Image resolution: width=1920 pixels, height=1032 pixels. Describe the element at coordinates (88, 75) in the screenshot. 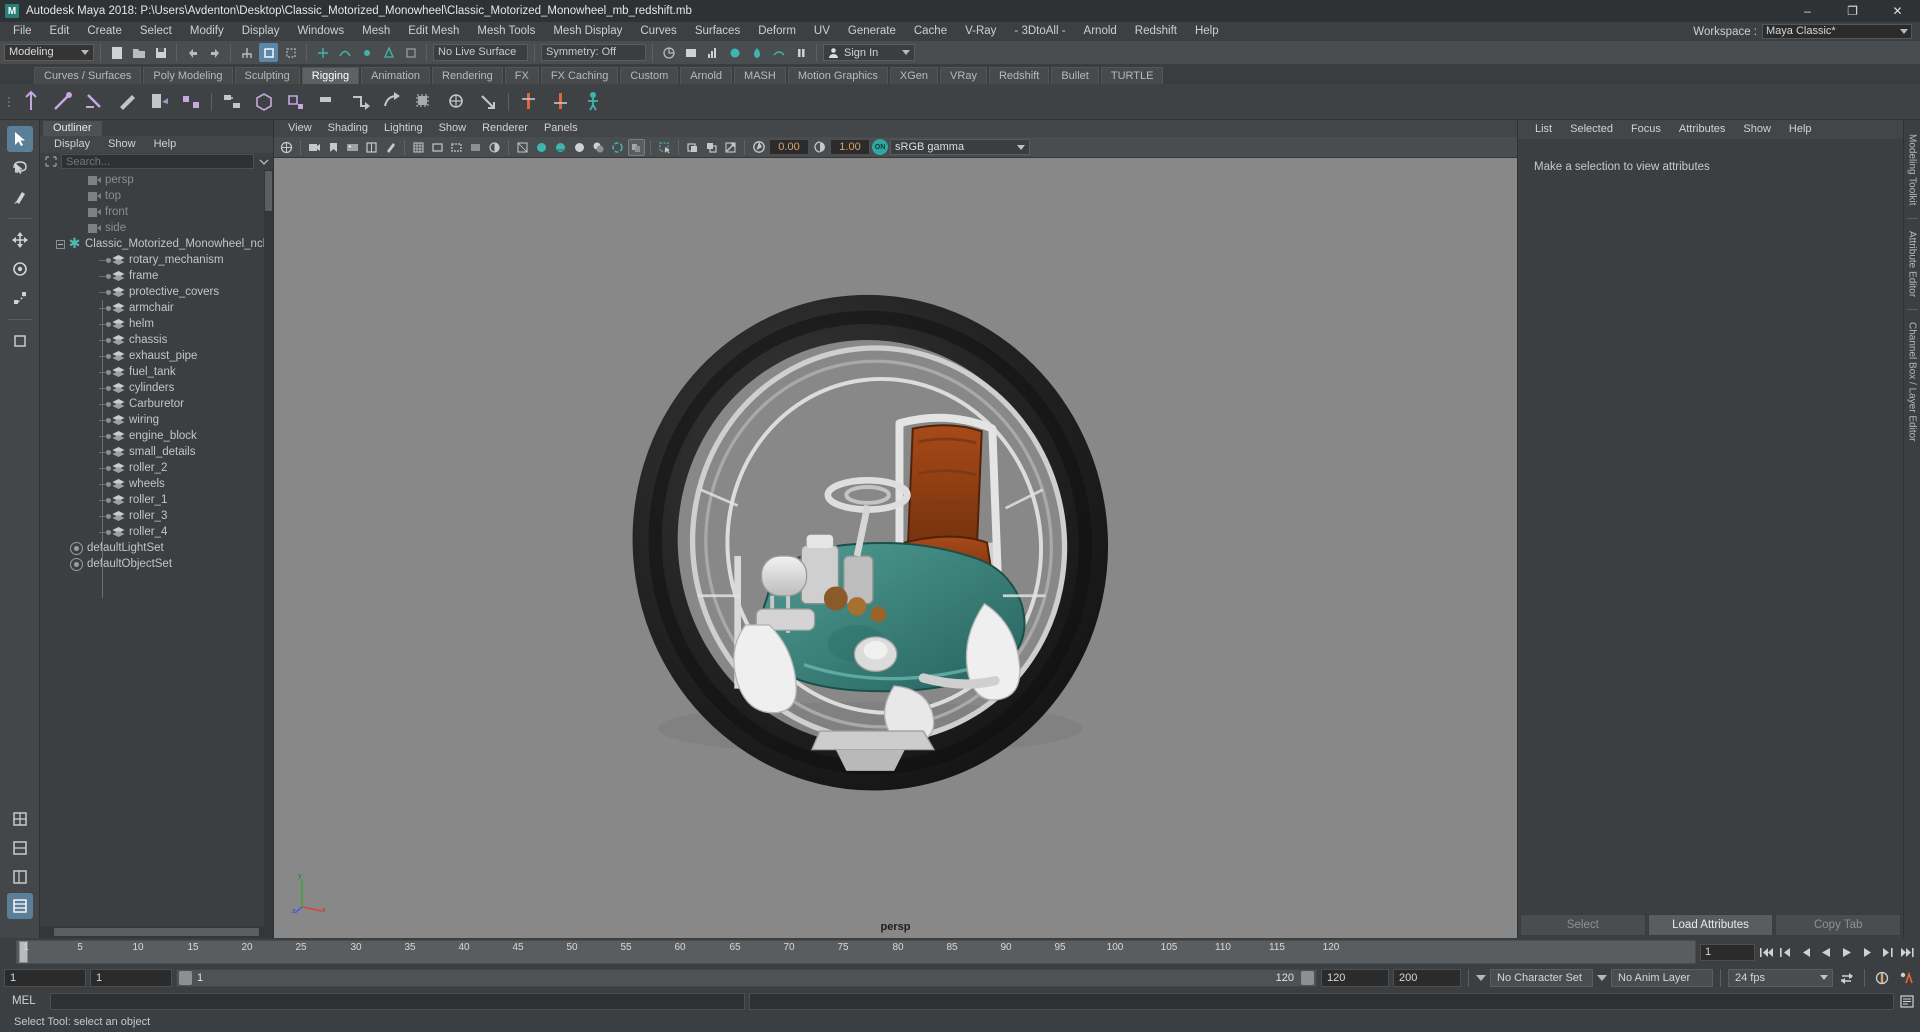

I see `shelf-tab-curves-surfaces: Curves / Surfaces` at that location.